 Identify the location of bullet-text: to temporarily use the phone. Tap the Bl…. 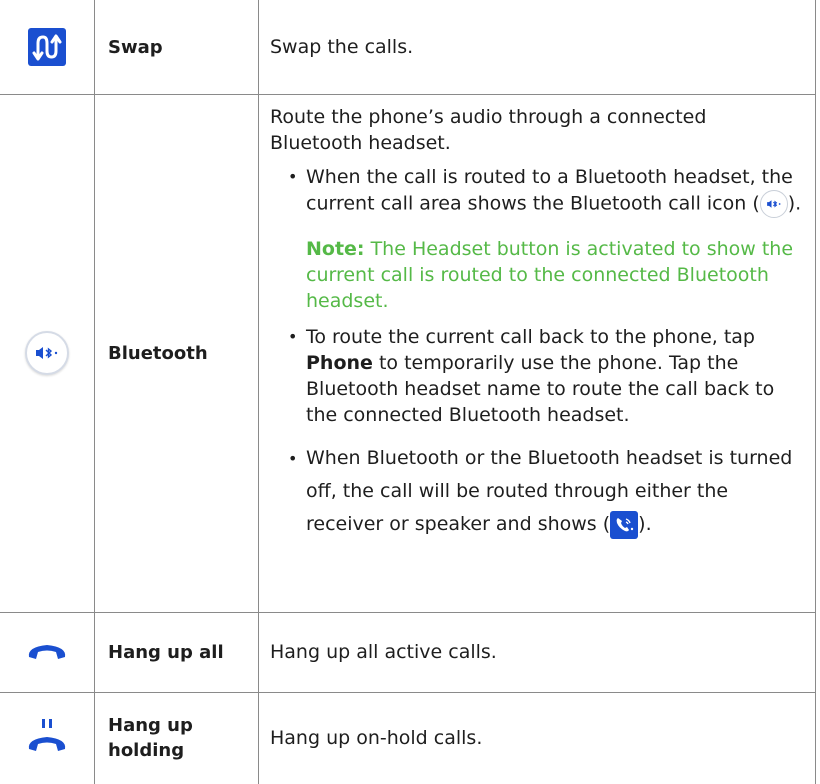
(540, 389).